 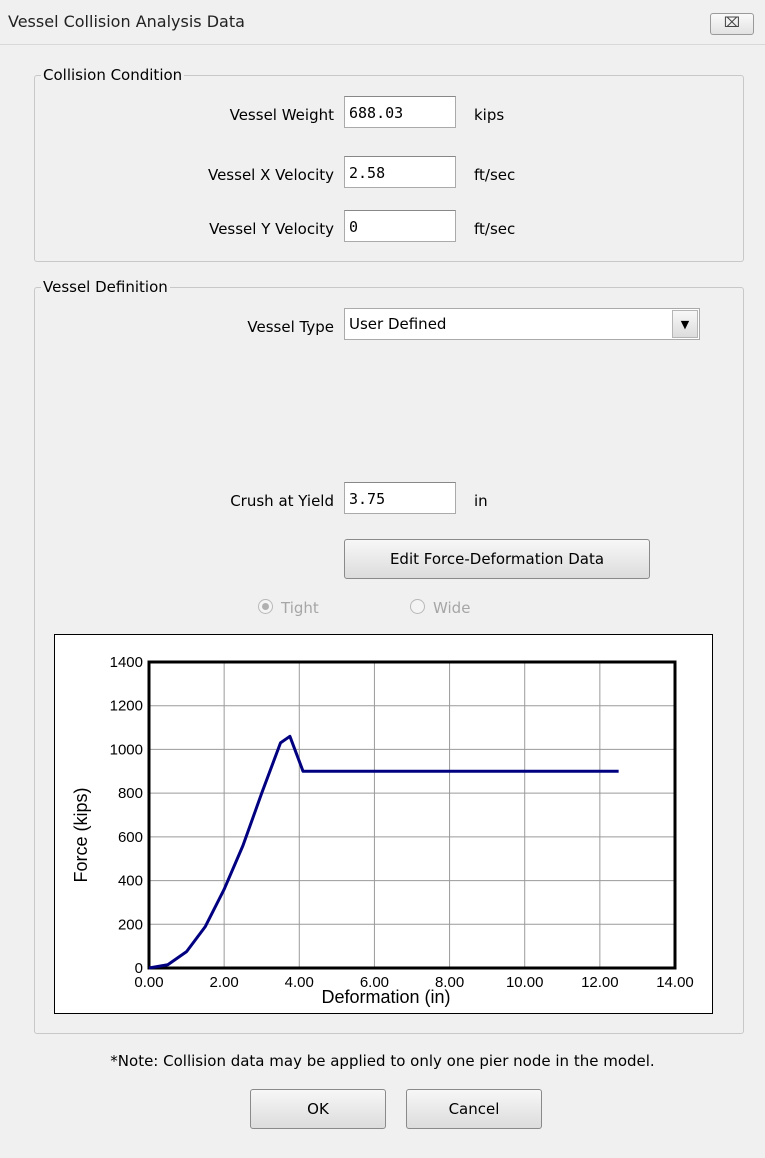 I want to click on vessel-y-velocity-unit: ft/sec, so click(x=495, y=229).